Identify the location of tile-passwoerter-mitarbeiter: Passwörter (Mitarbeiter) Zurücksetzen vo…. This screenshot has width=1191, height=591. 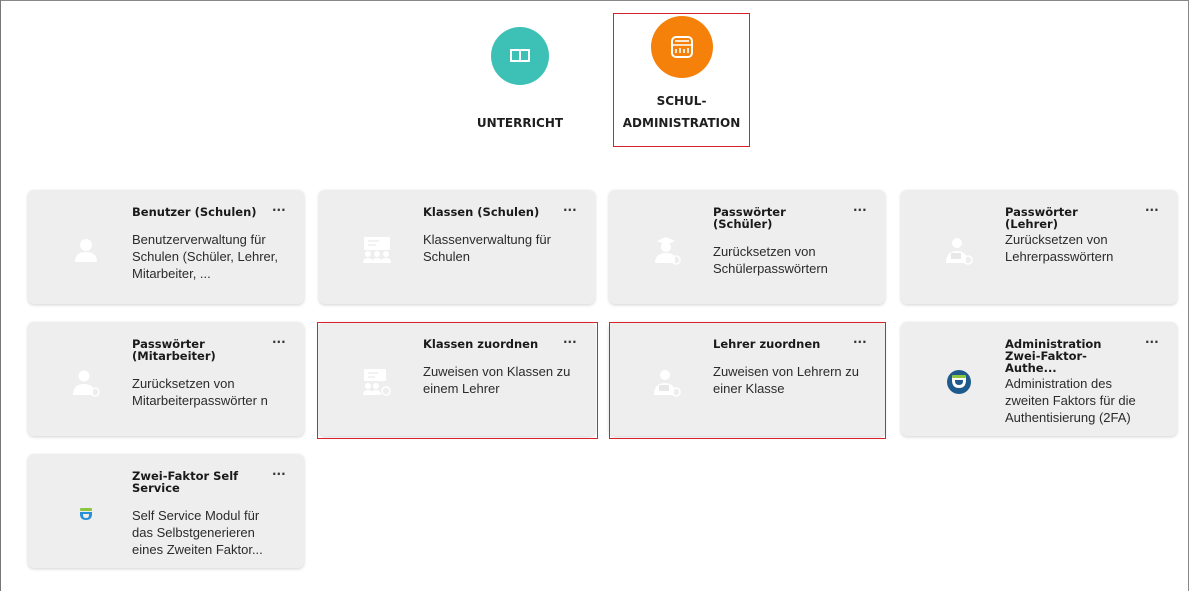
(166, 379).